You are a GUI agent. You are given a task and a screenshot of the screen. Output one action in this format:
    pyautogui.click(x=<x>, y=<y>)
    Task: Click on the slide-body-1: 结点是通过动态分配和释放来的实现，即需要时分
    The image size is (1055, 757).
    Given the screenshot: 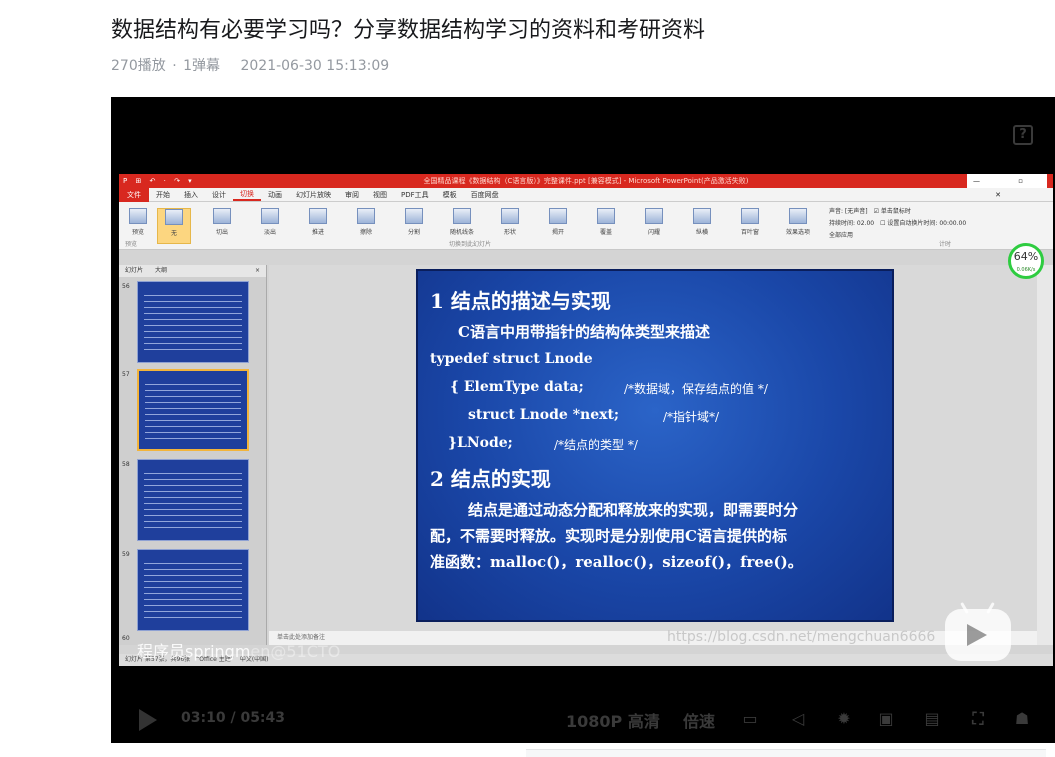 What is the action you would take?
    pyautogui.click(x=633, y=510)
    